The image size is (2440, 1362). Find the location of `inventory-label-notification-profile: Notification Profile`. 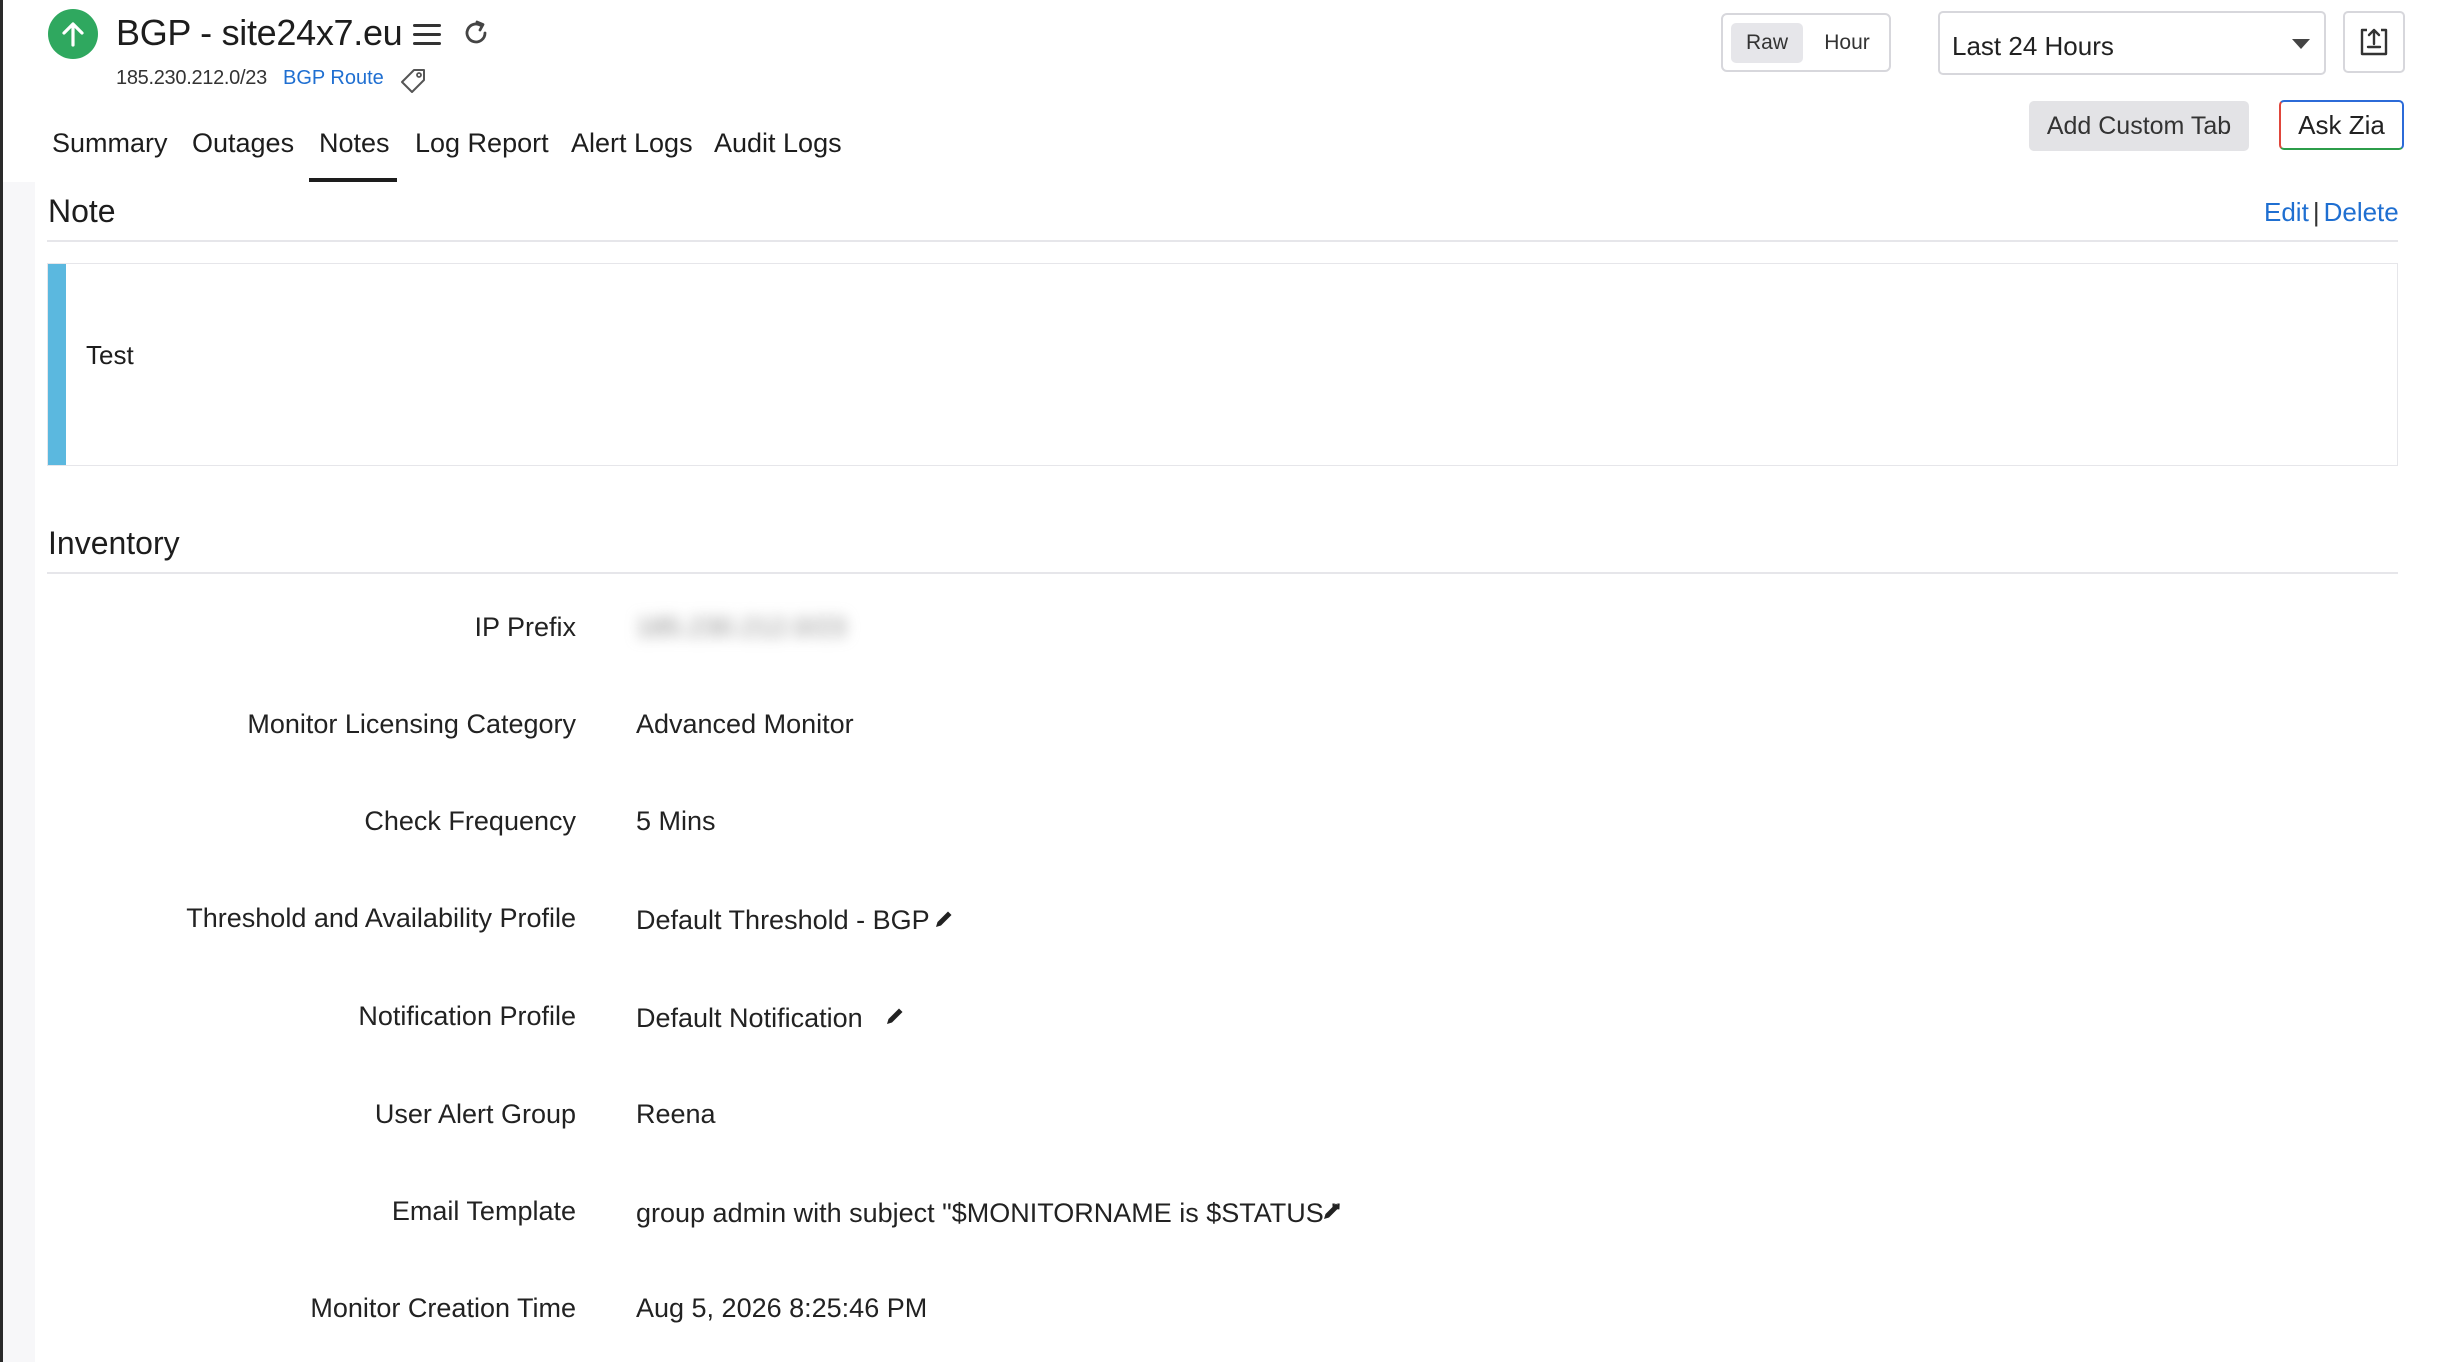

inventory-label-notification-profile: Notification Profile is located at coordinates (467, 1016).